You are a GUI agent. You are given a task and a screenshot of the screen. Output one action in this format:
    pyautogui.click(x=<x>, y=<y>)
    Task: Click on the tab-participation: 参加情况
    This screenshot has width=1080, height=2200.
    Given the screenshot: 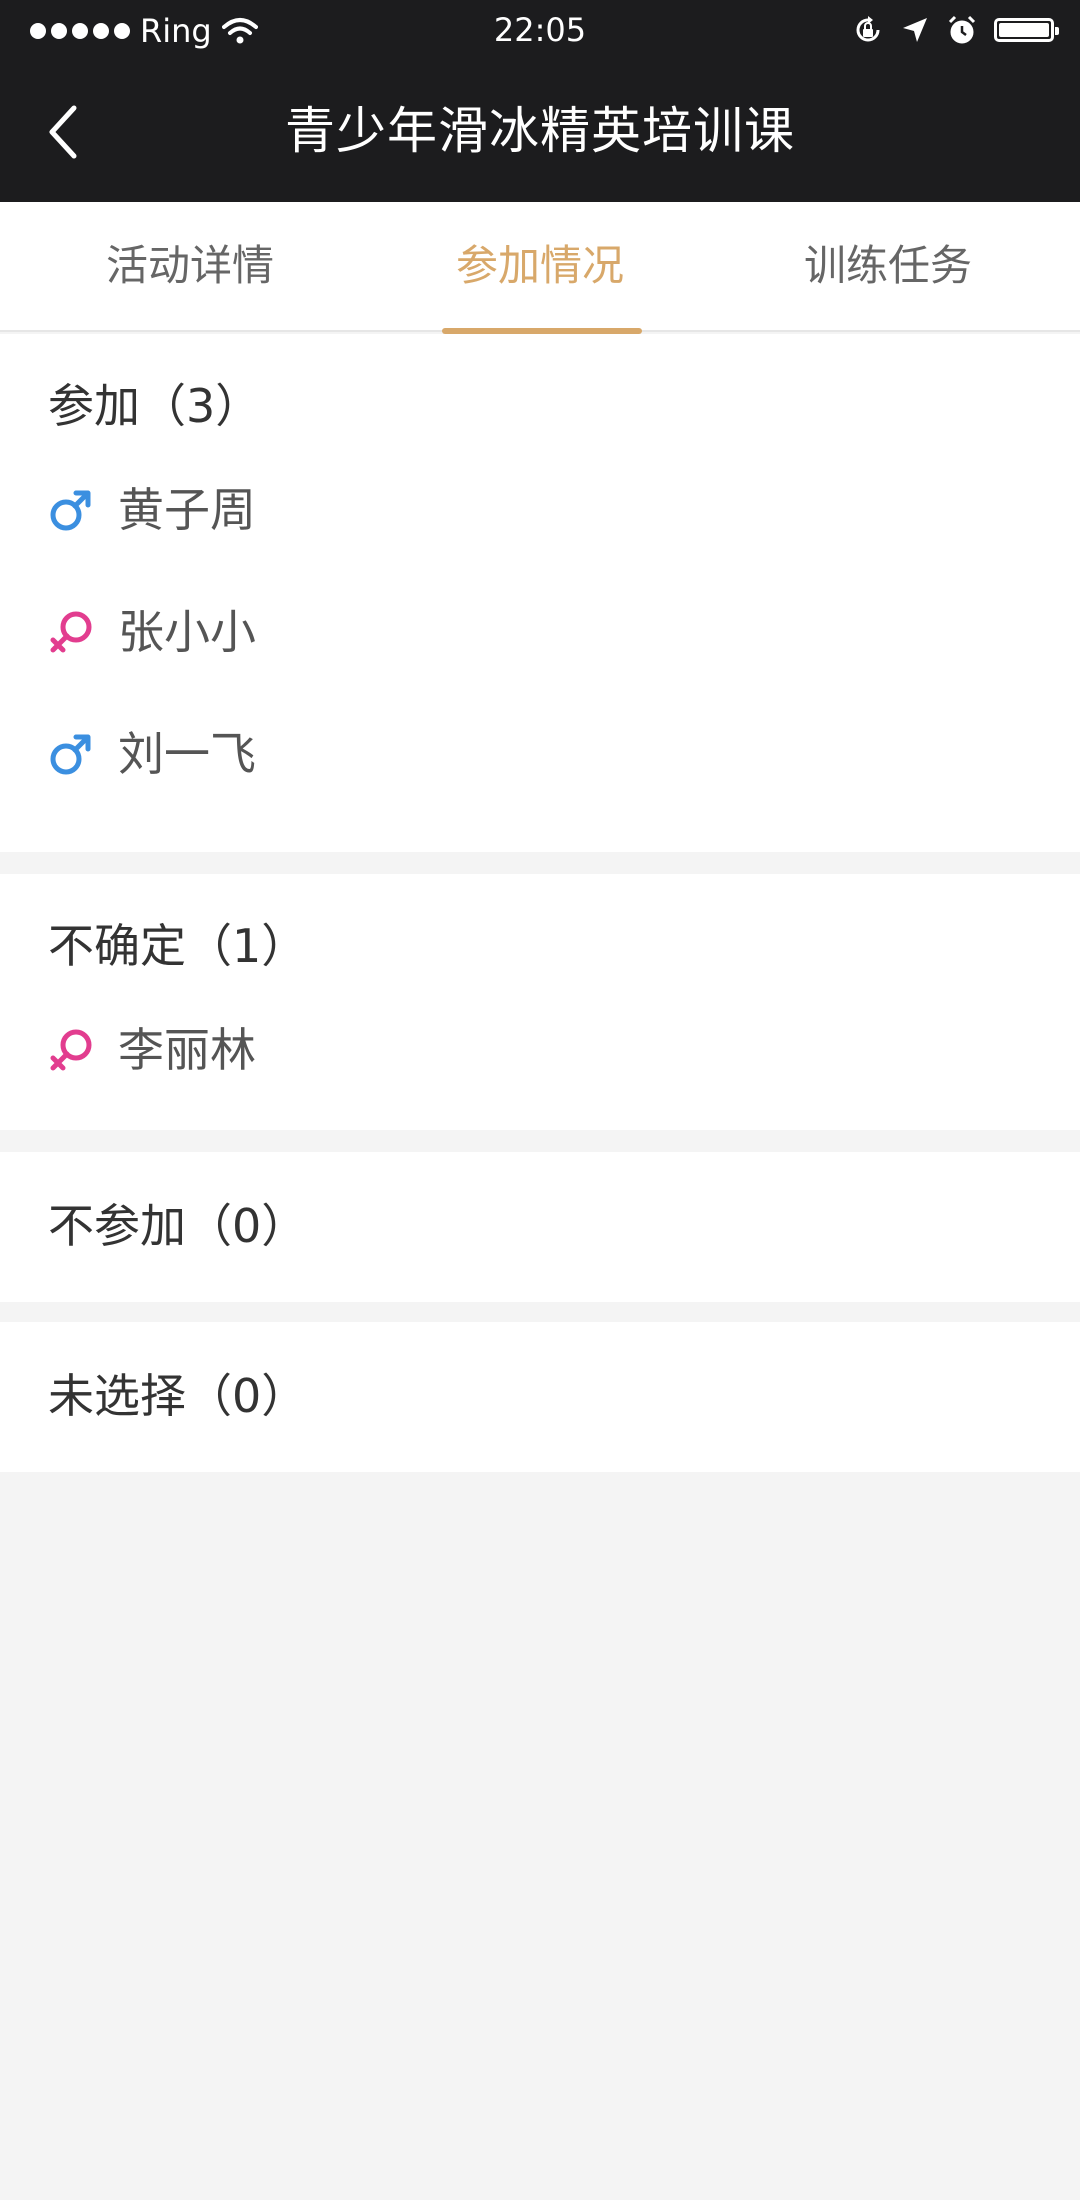 What is the action you would take?
    pyautogui.click(x=540, y=268)
    